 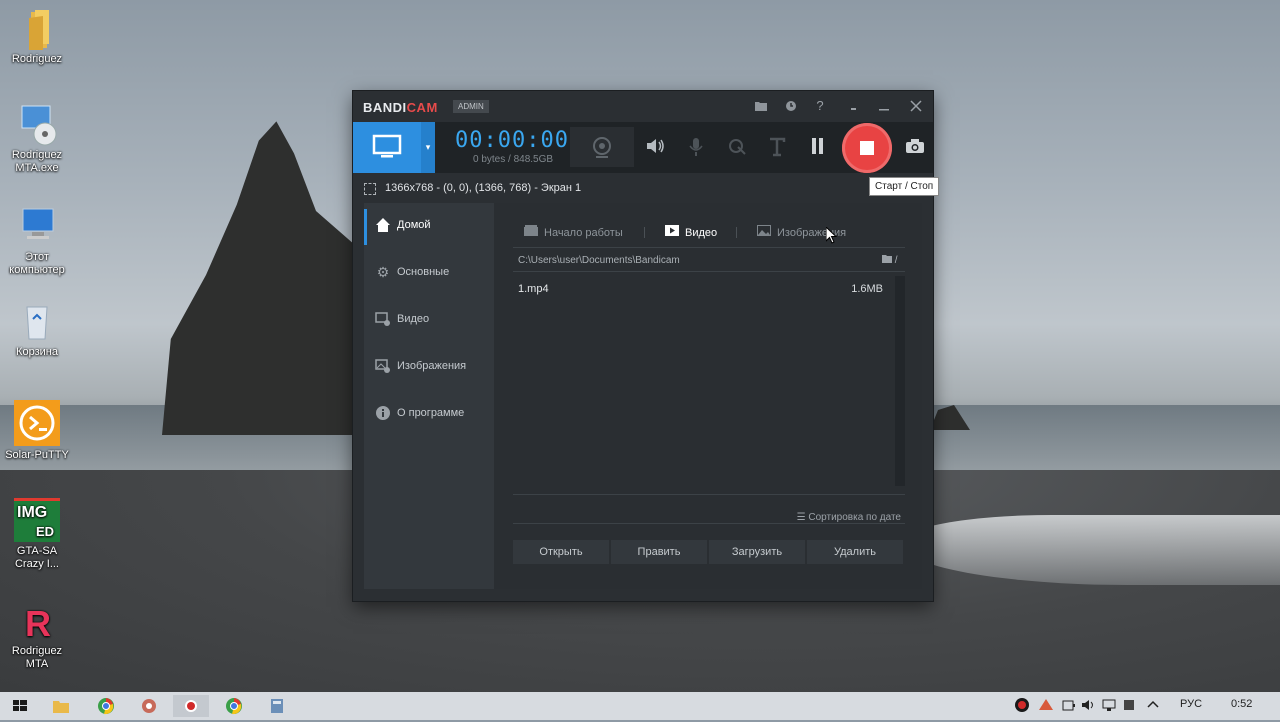 What do you see at coordinates (709, 271) in the screenshot?
I see `path-divider` at bounding box center [709, 271].